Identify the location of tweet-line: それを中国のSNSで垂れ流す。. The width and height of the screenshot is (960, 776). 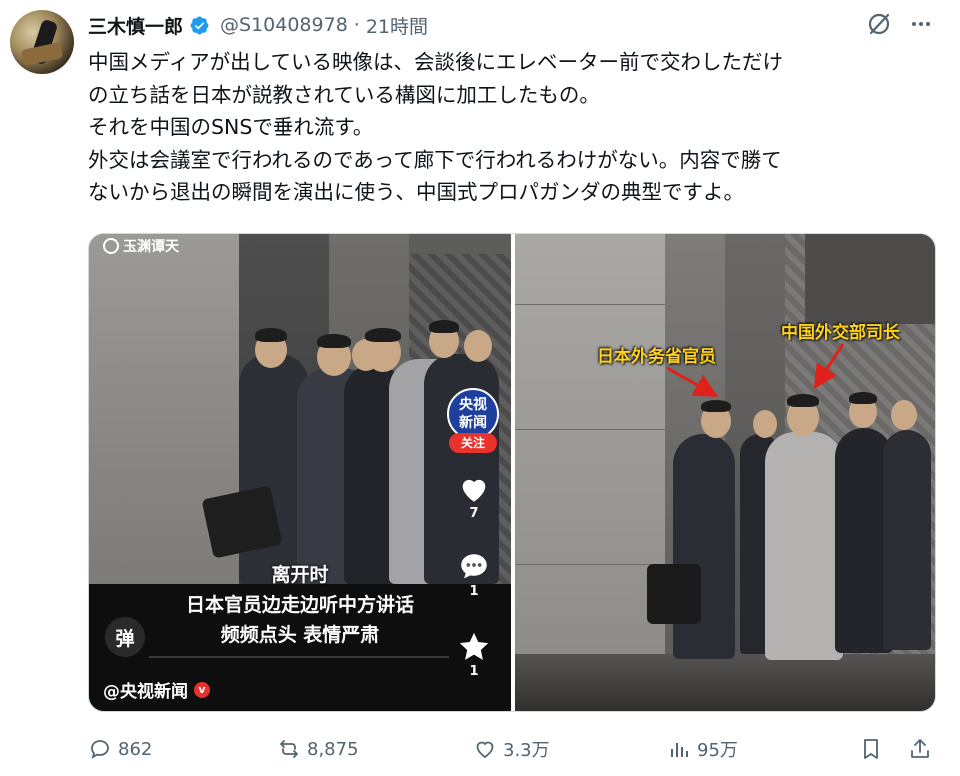
(231, 127).